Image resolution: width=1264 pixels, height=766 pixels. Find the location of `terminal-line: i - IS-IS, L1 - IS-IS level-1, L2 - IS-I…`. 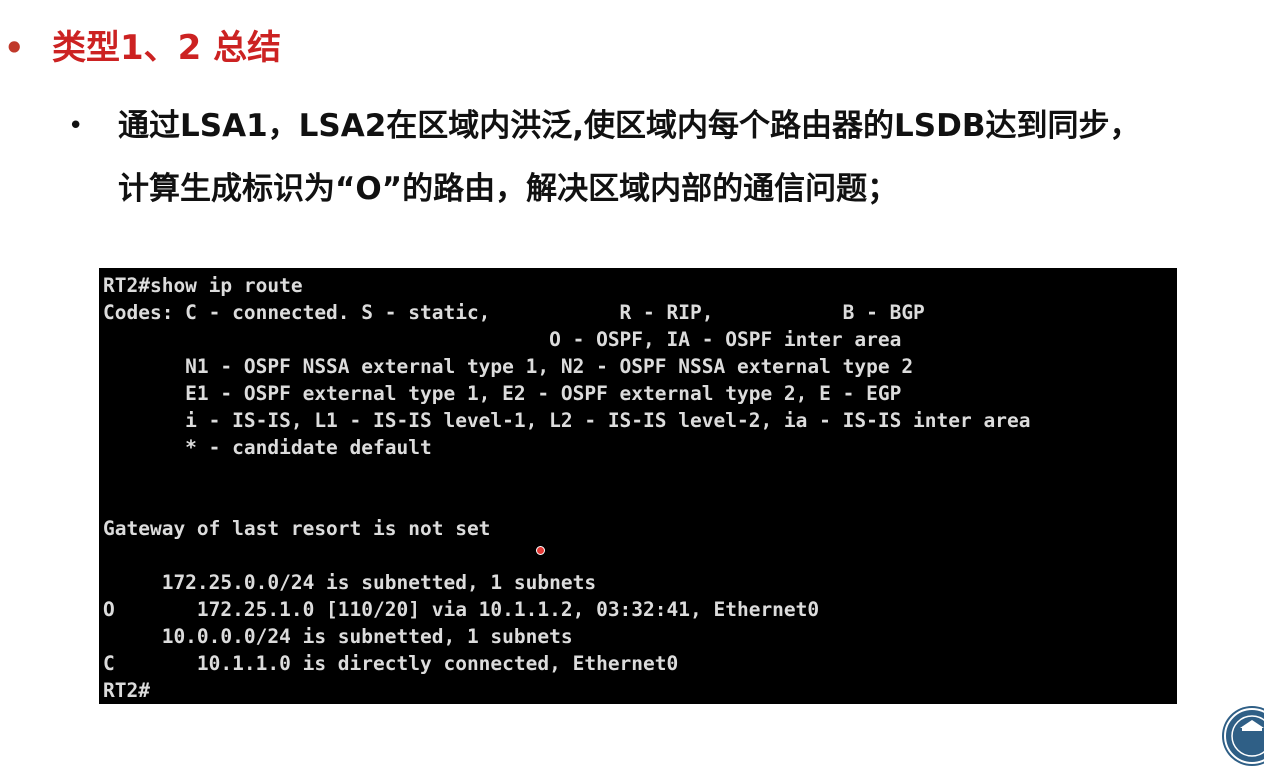

terminal-line: i - IS-IS, L1 - IS-IS level-1, L2 - IS-I… is located at coordinates (567, 420).